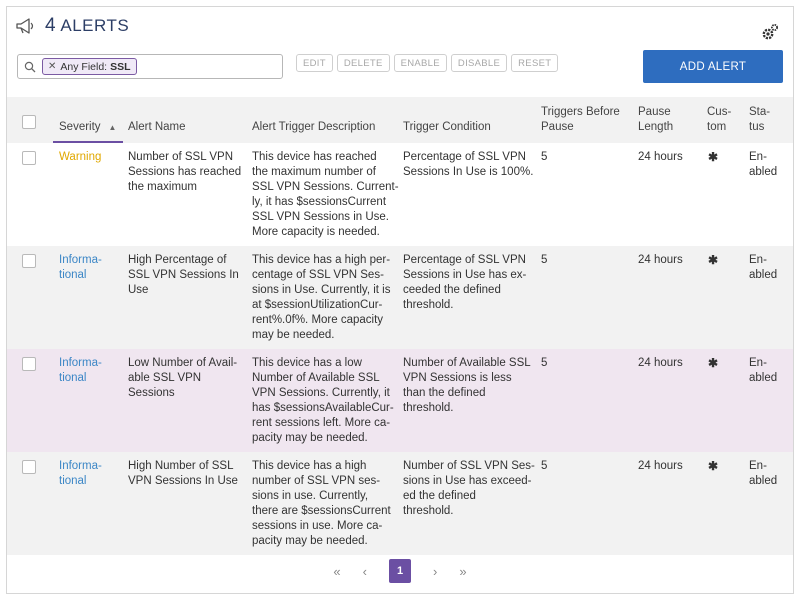 Image resolution: width=800 pixels, height=599 pixels. I want to click on description-cell-line: This device has reached, so click(314, 157).